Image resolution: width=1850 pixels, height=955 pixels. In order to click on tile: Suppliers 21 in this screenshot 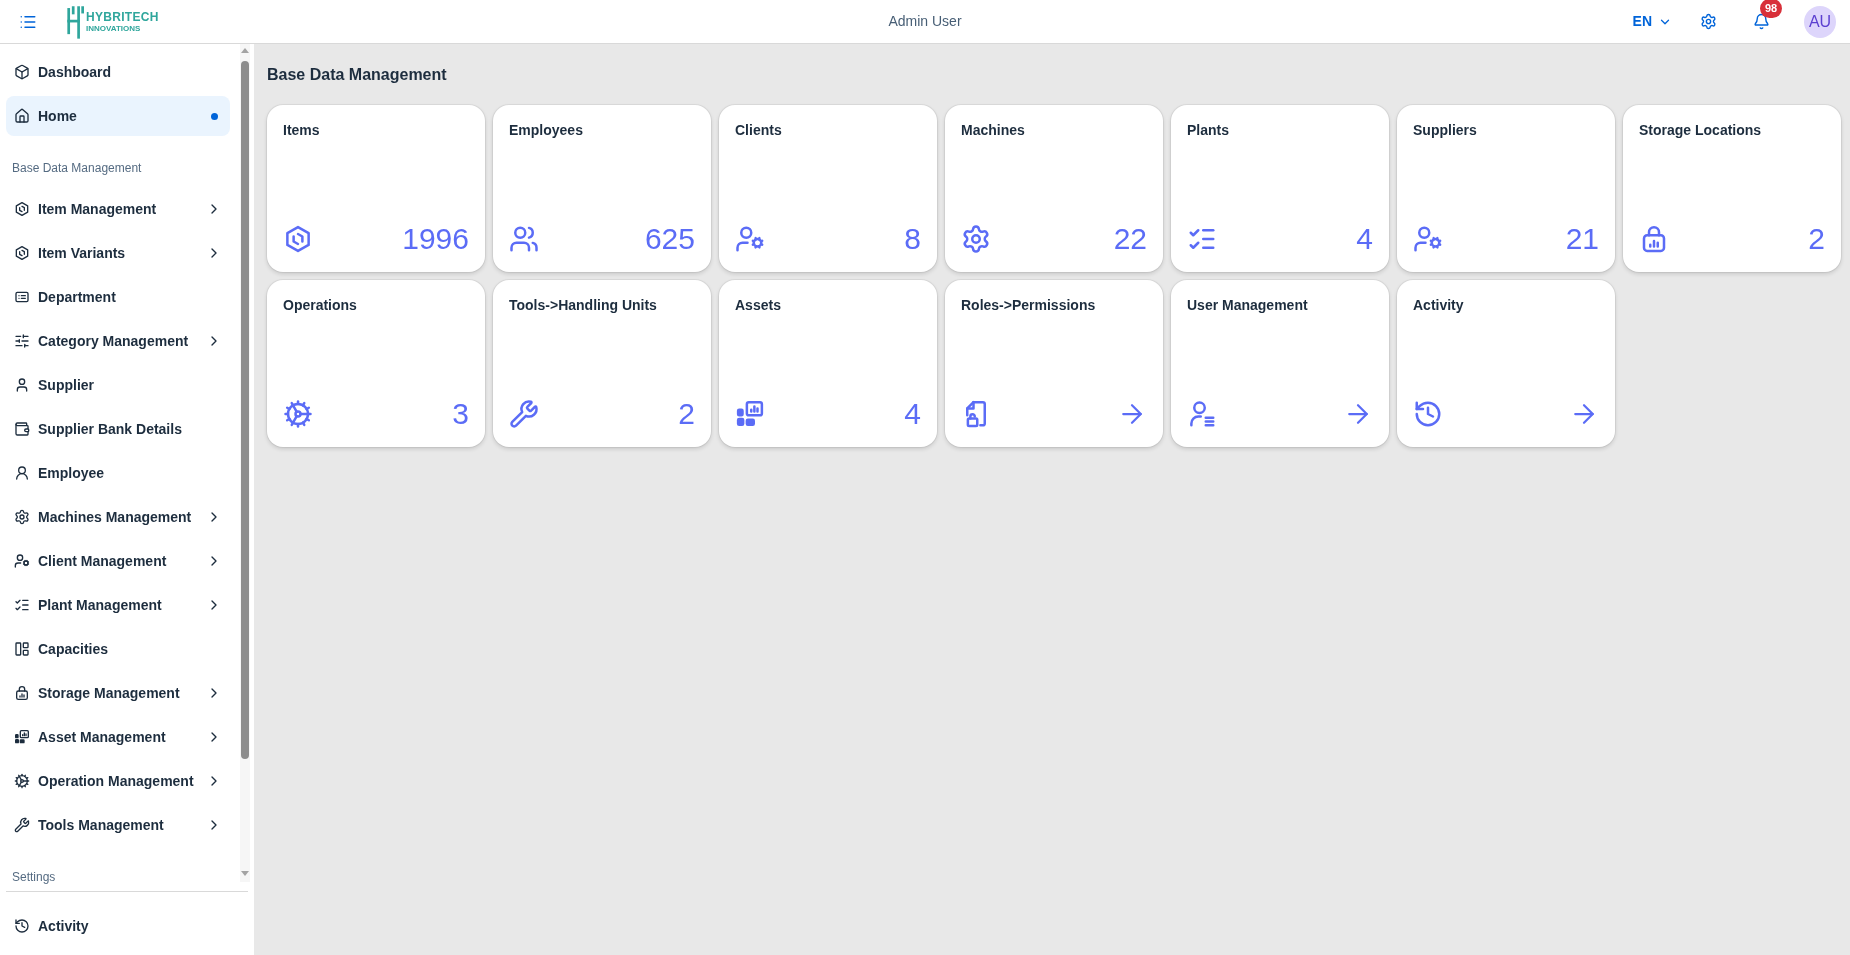, I will do `click(1506, 188)`.